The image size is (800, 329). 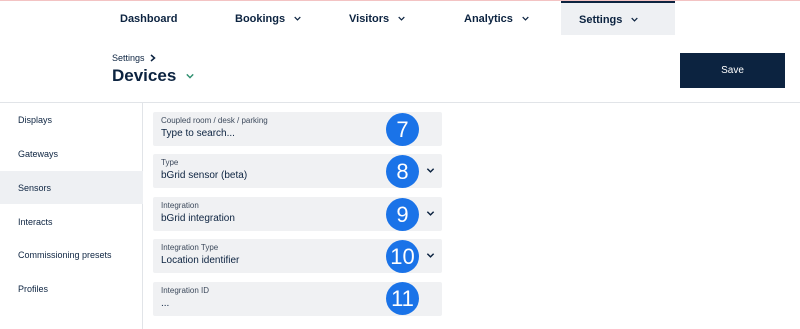 I want to click on nav-label: Analytics, so click(x=488, y=18).